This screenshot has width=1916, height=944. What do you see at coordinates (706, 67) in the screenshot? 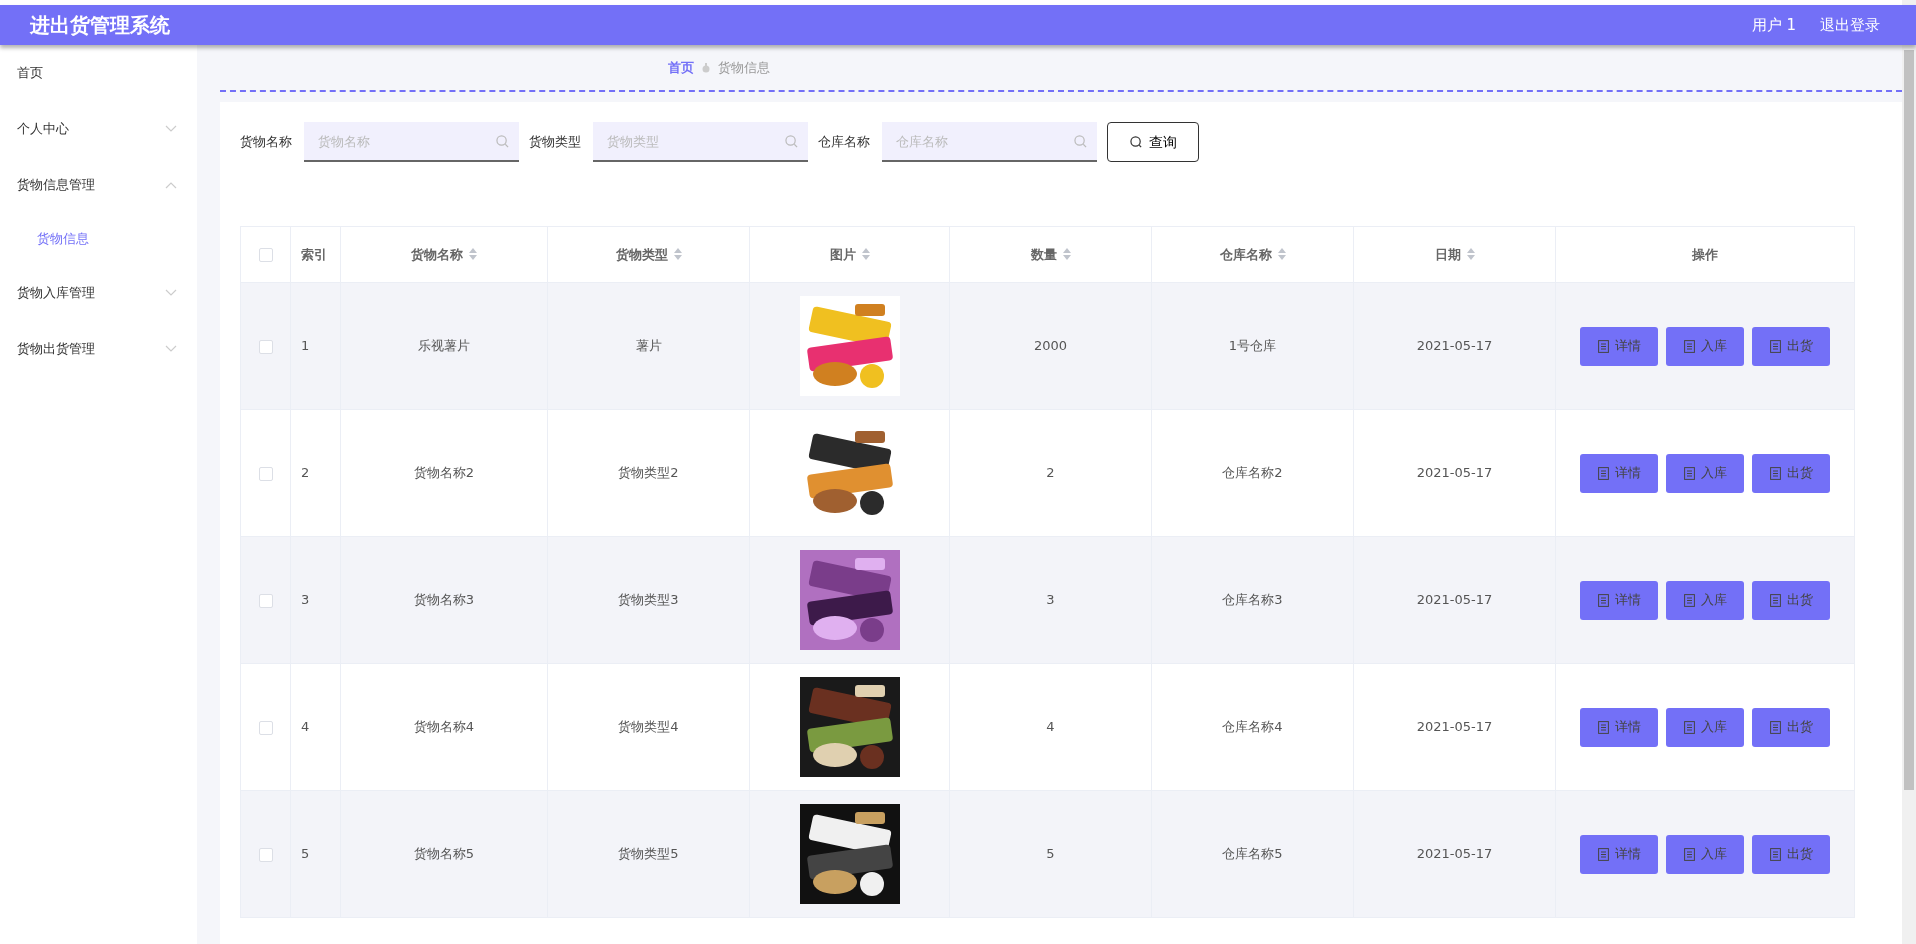
I see `separator-icon` at bounding box center [706, 67].